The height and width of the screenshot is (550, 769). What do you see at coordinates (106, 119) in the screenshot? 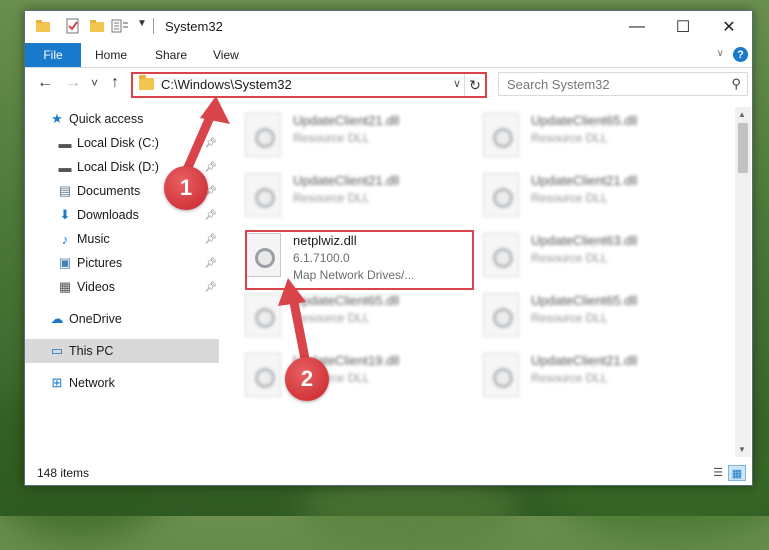
I see `sidebar-item-label: Quick access` at bounding box center [106, 119].